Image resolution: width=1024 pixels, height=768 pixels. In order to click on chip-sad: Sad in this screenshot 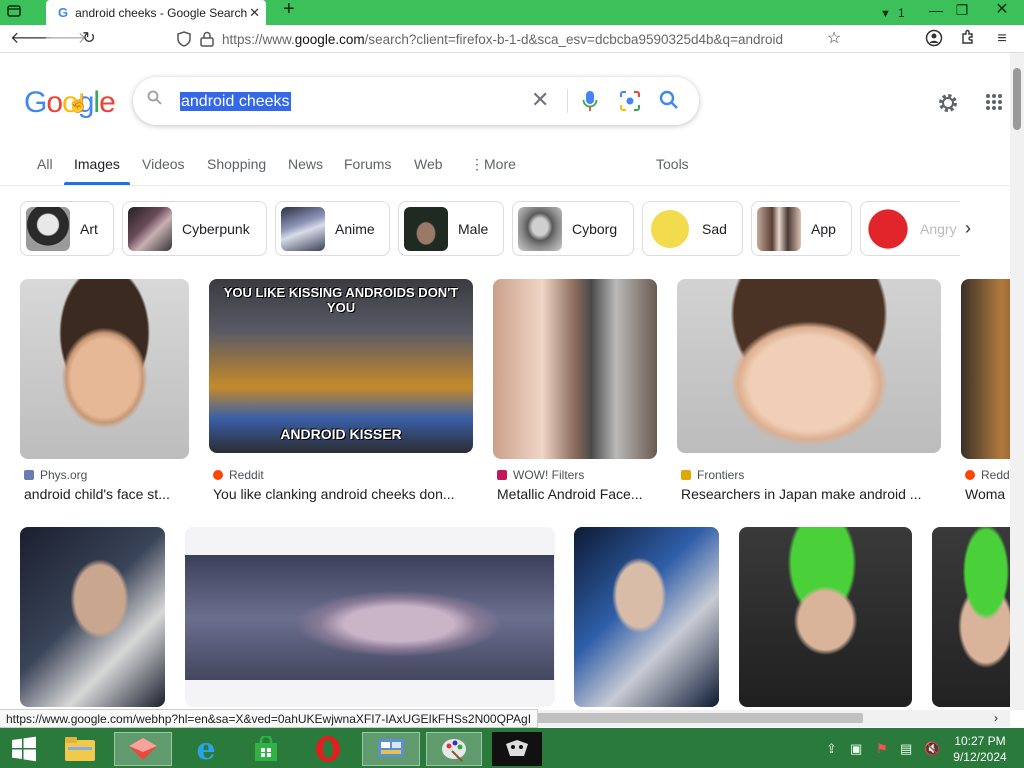, I will do `click(692, 228)`.